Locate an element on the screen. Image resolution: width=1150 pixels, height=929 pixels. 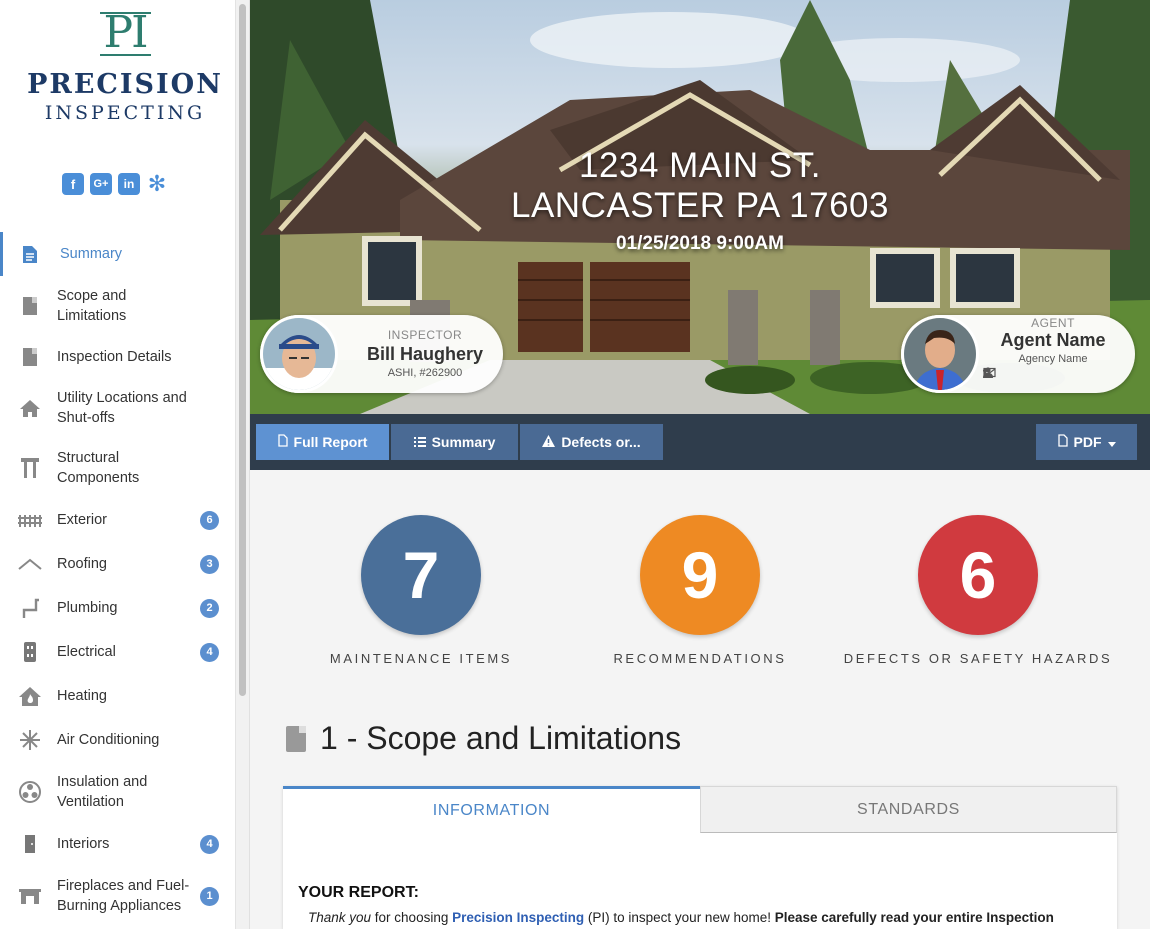
list-icon is located at coordinates (419, 442).